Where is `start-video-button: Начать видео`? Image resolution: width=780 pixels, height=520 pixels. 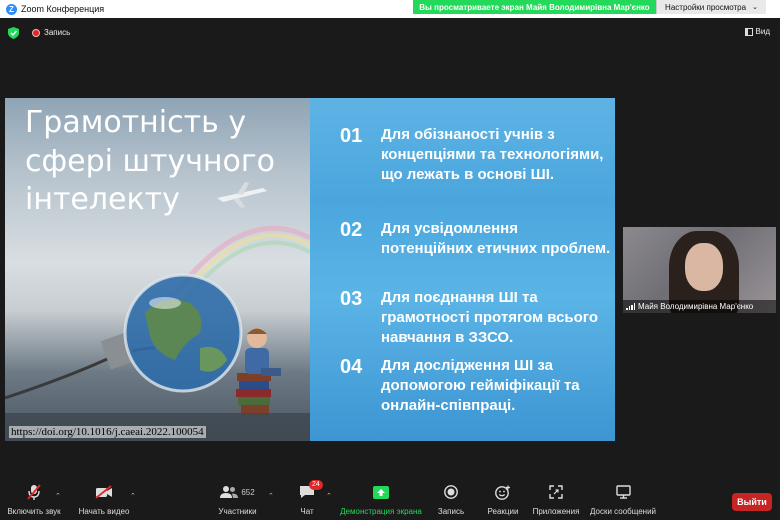
start-video-button: Начать видео is located at coordinates (104, 501).